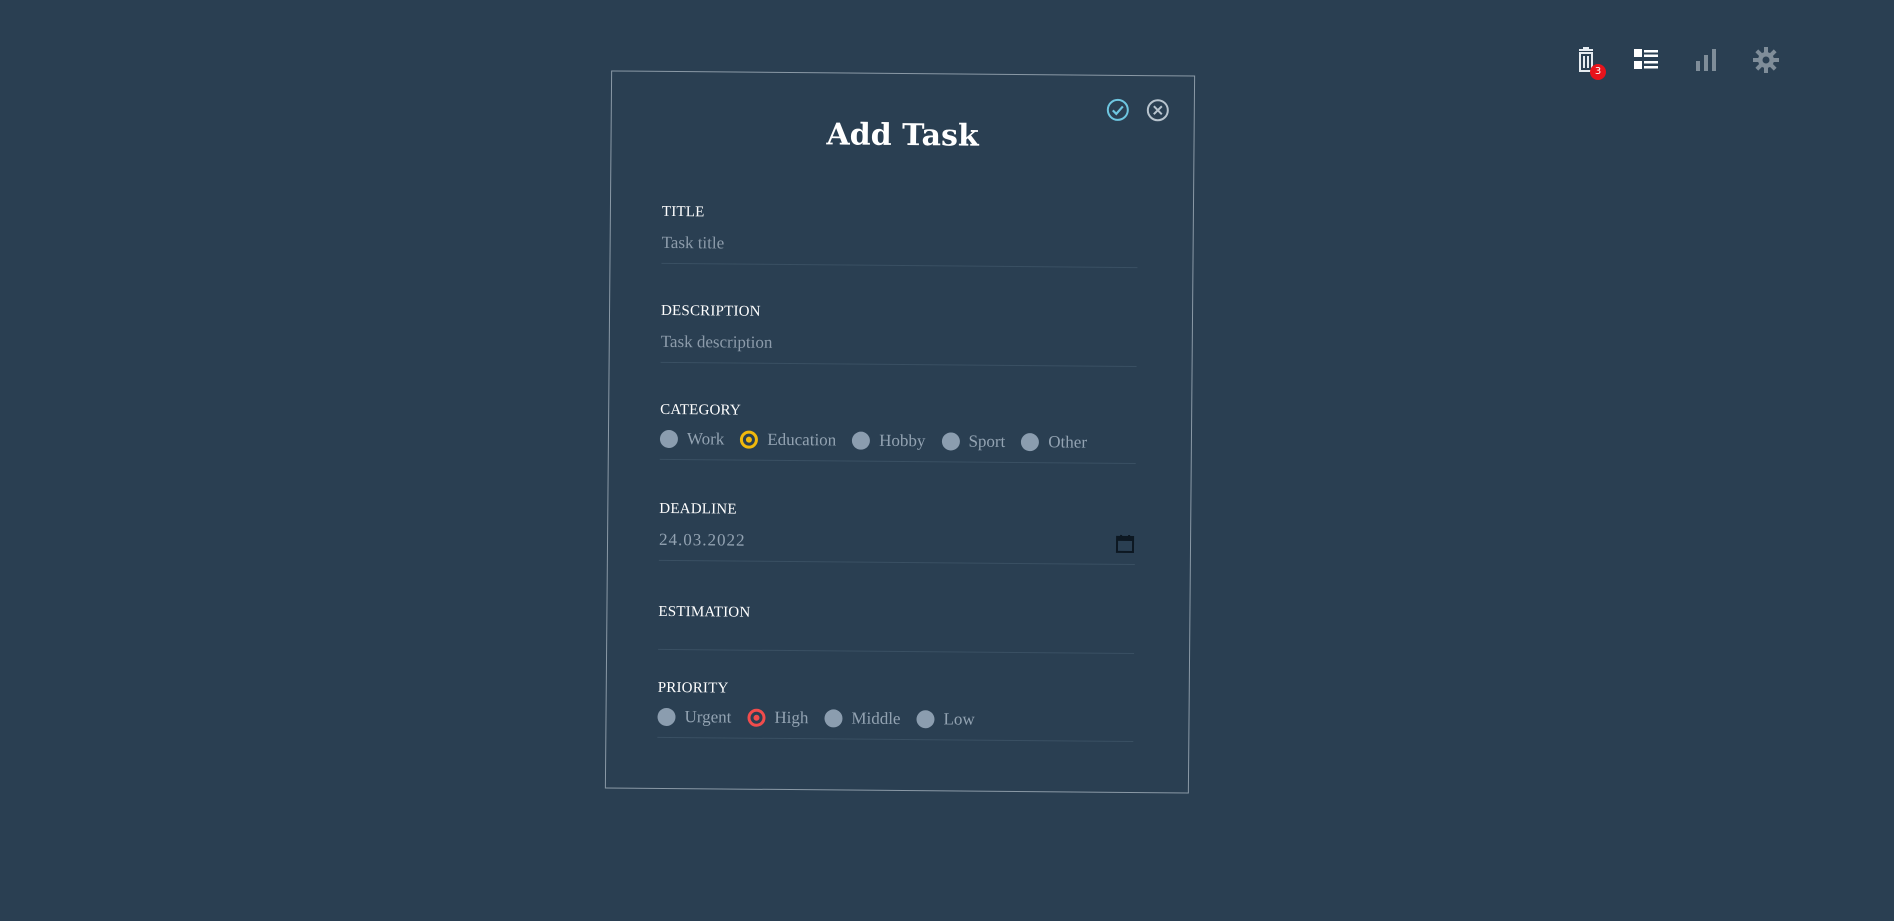 The height and width of the screenshot is (921, 1894). I want to click on description-field: DESCRIPTION, so click(899, 335).